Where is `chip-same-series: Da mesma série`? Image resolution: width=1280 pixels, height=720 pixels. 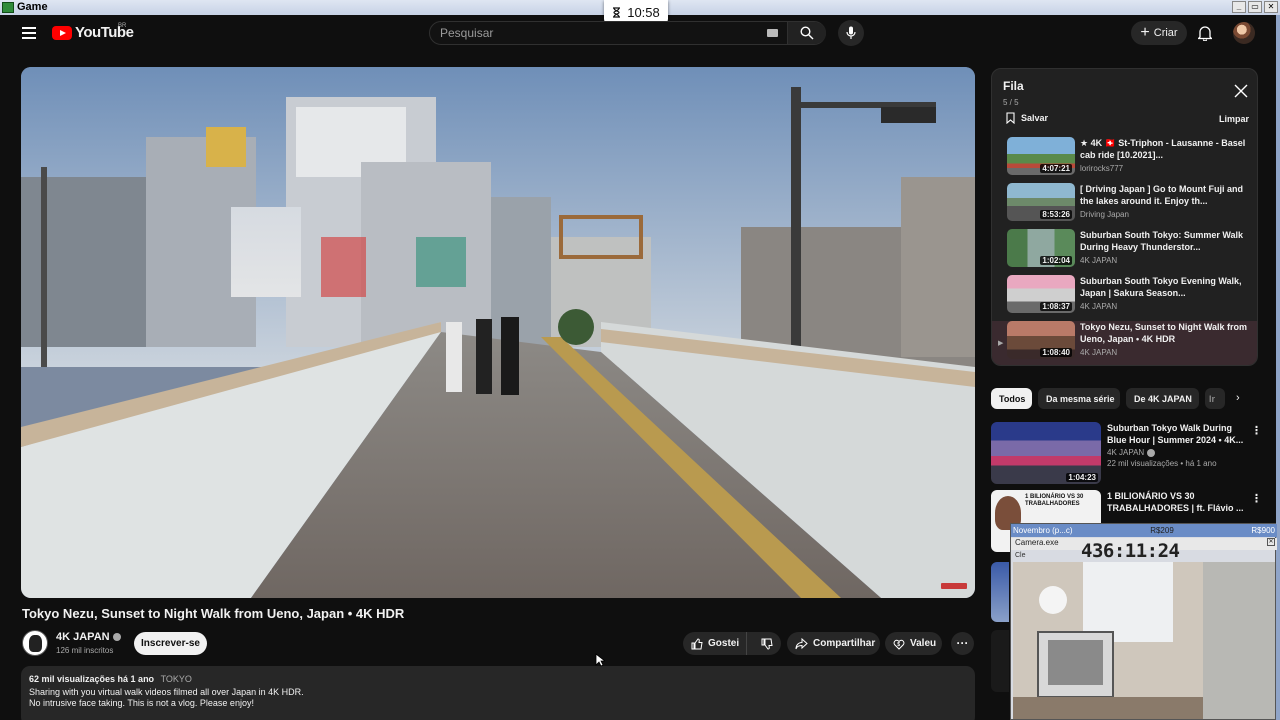
chip-same-series: Da mesma série is located at coordinates (1079, 398).